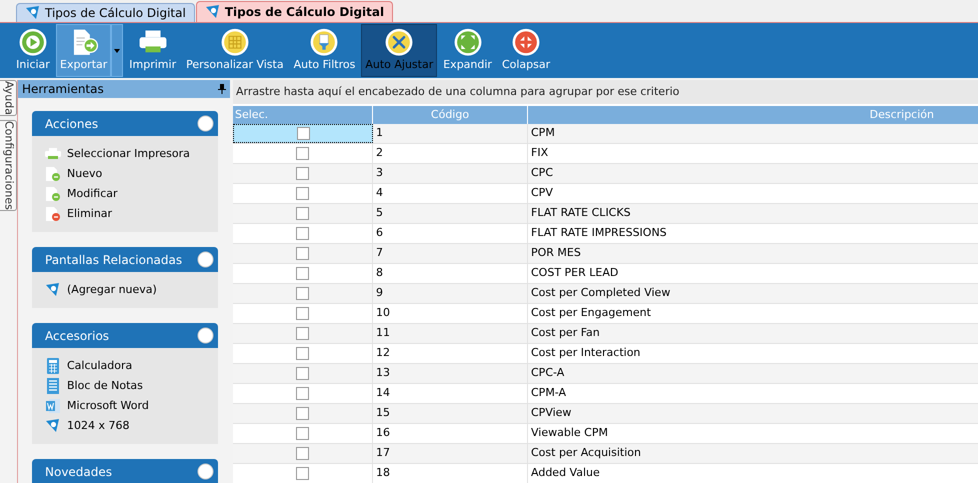 The image size is (978, 483). I want to click on table-row: 6 FLAT RATE IMPRESSIONS, so click(605, 234).